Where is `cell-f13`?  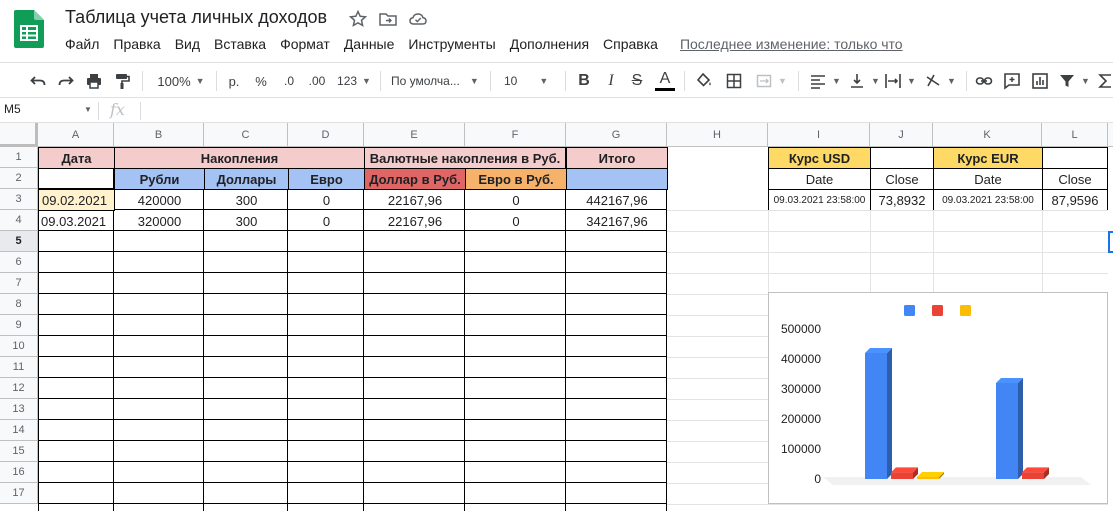 cell-f13 is located at coordinates (515, 409).